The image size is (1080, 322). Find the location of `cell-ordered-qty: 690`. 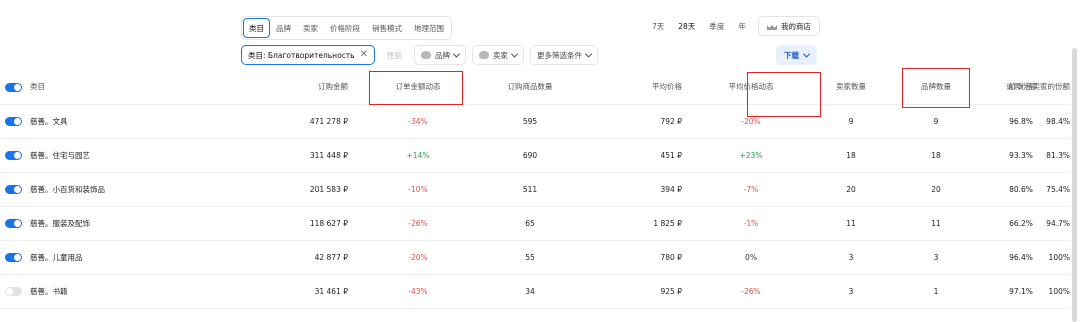

cell-ordered-qty: 690 is located at coordinates (530, 155).